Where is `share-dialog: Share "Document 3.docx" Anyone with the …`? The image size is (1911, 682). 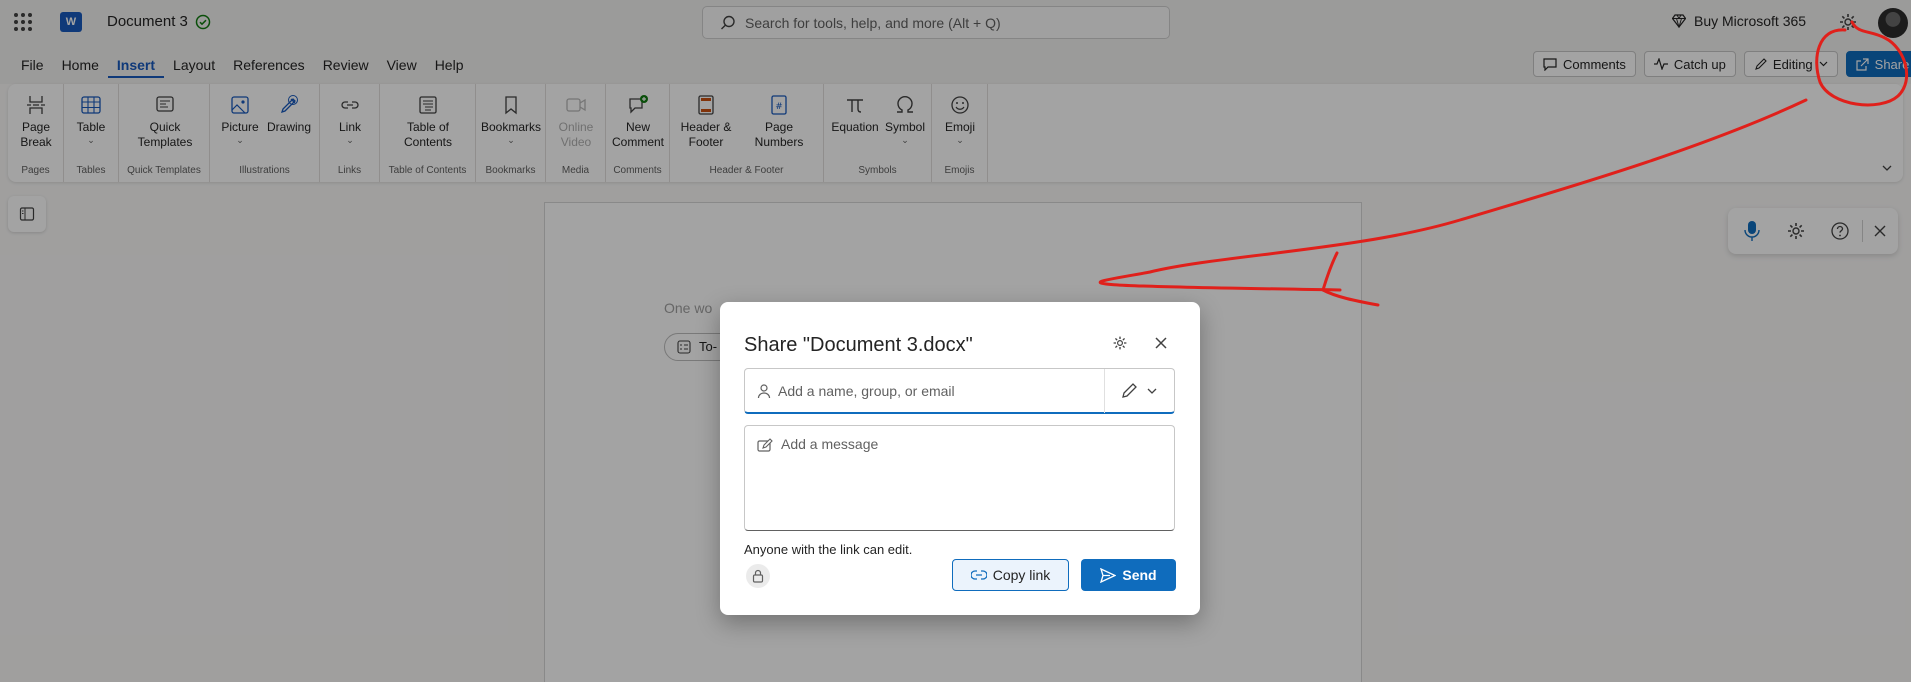
share-dialog: Share "Document 3.docx" Anyone with the … is located at coordinates (960, 458).